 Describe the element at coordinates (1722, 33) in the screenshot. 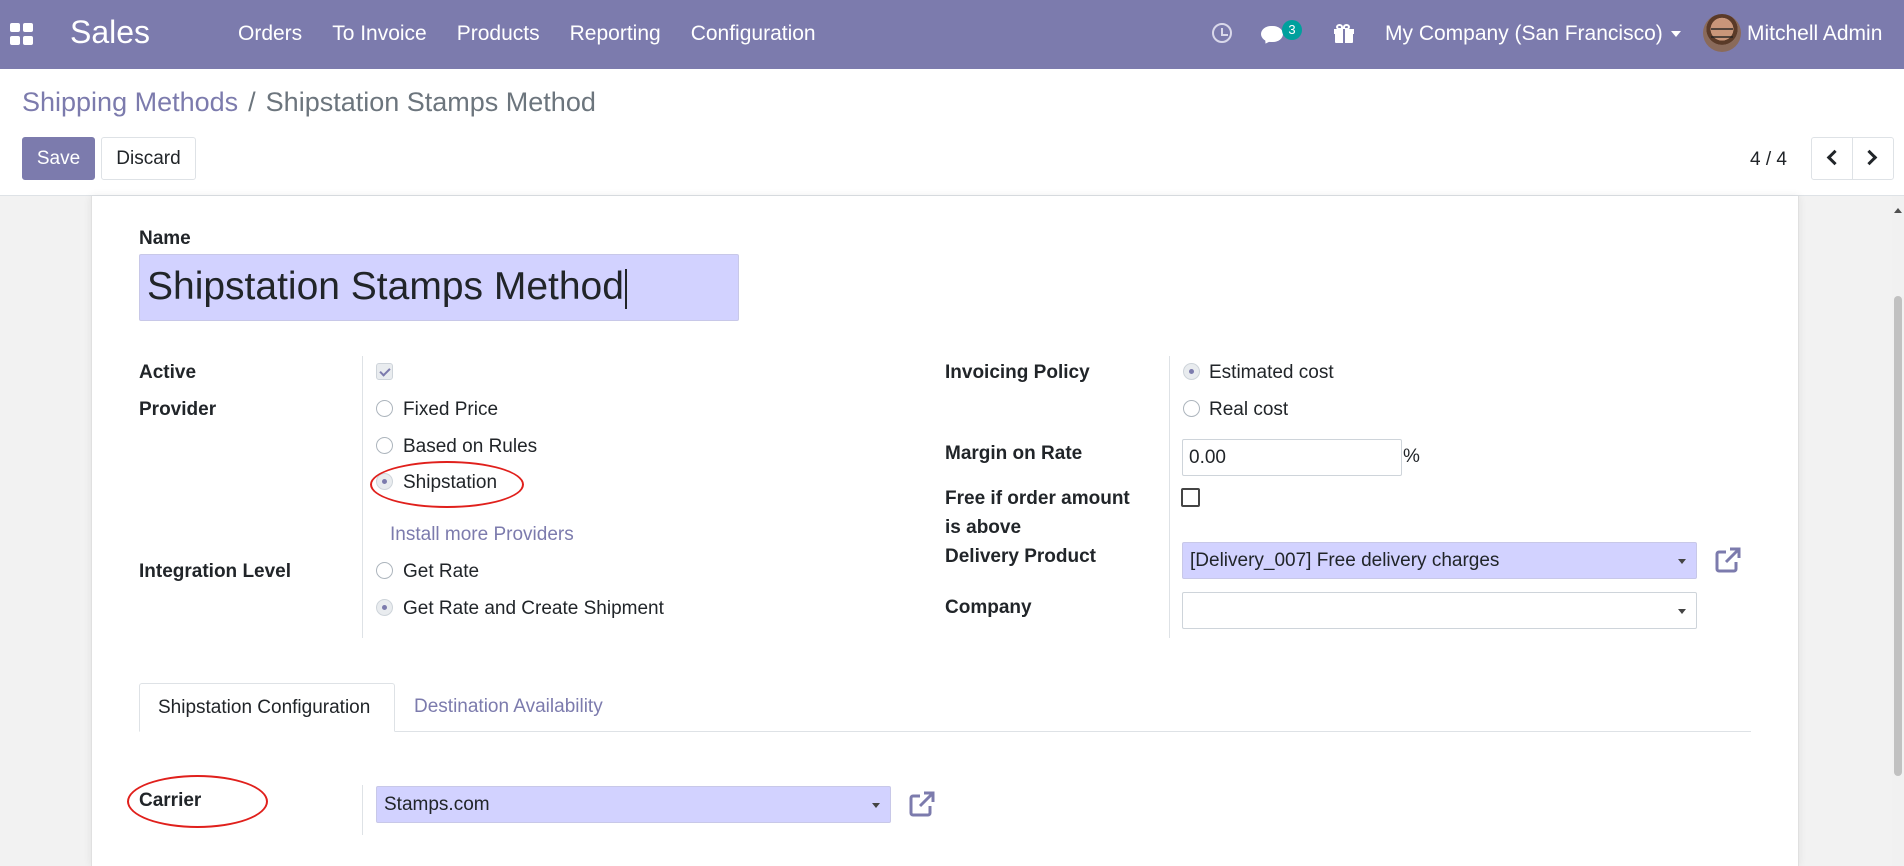

I see `user-avatar` at that location.